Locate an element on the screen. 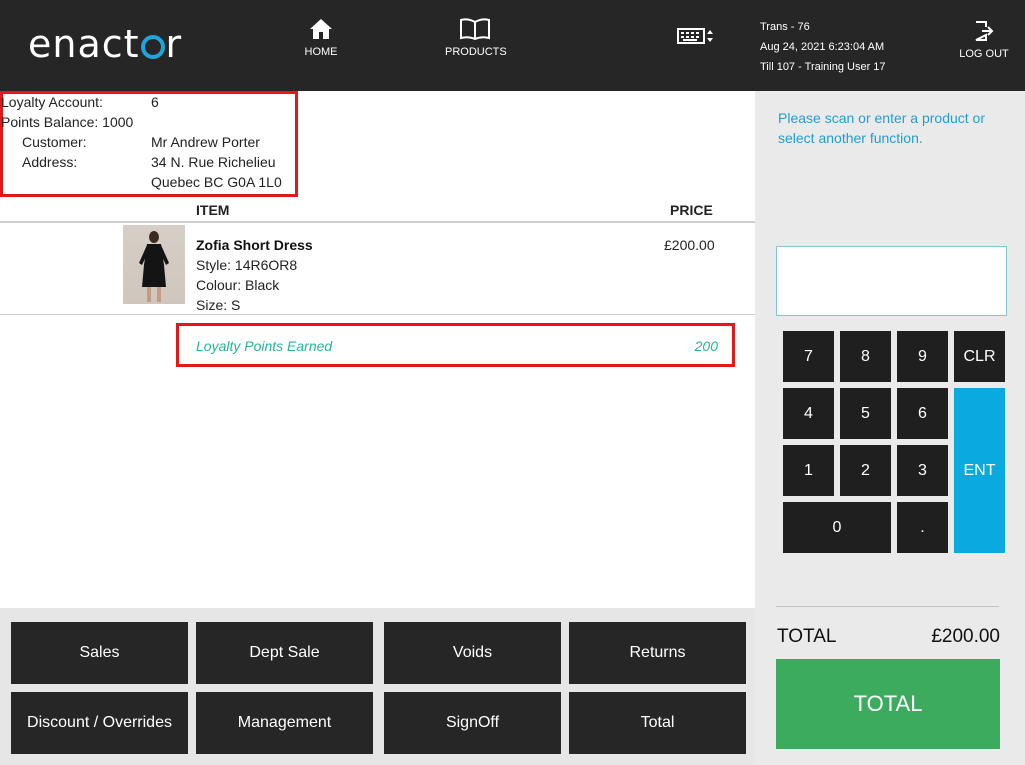 The width and height of the screenshot is (1025, 765). trans-number: Trans - 76 is located at coordinates (785, 27).